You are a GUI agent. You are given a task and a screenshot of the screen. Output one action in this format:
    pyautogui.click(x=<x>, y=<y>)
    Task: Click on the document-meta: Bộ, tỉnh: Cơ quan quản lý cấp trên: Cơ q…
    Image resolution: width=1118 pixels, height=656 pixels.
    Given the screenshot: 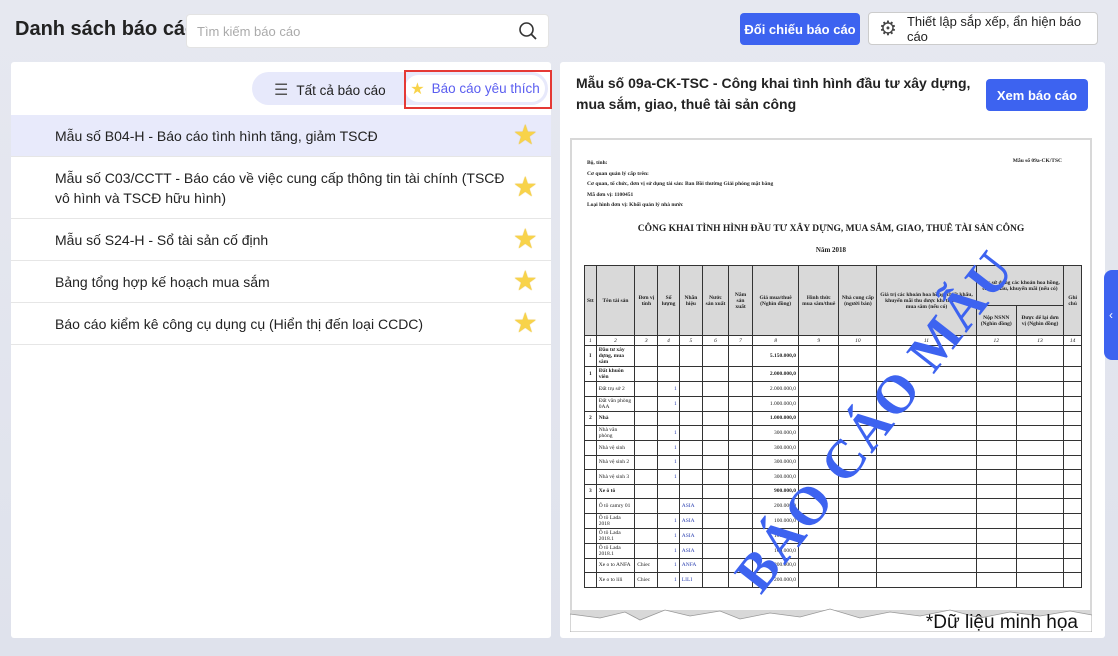 What is the action you would take?
    pyautogui.click(x=680, y=184)
    